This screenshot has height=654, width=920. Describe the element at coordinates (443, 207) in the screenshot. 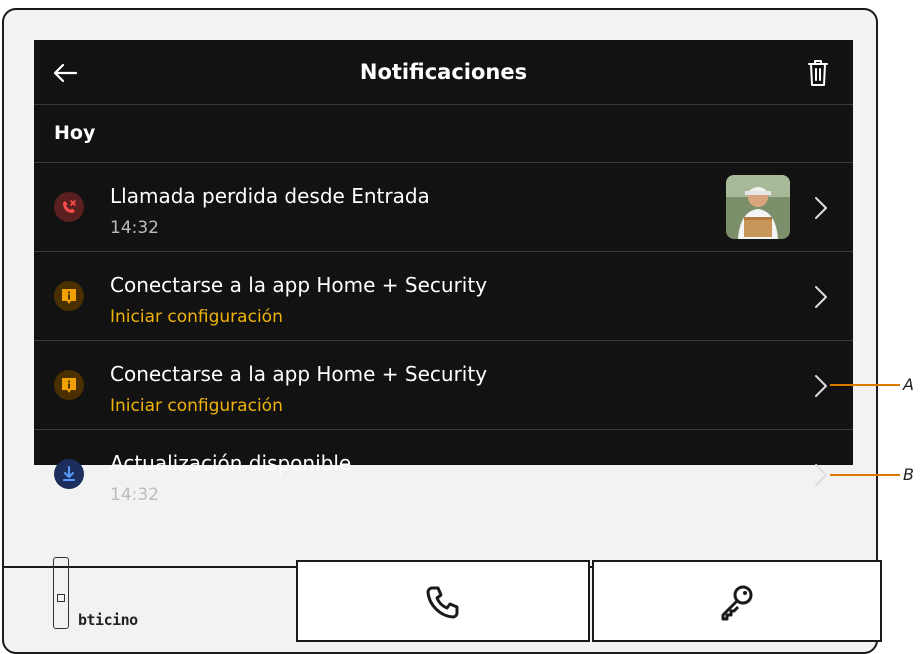

I see `notification-item: Llamada perdida desde Entrada 14:32` at that location.